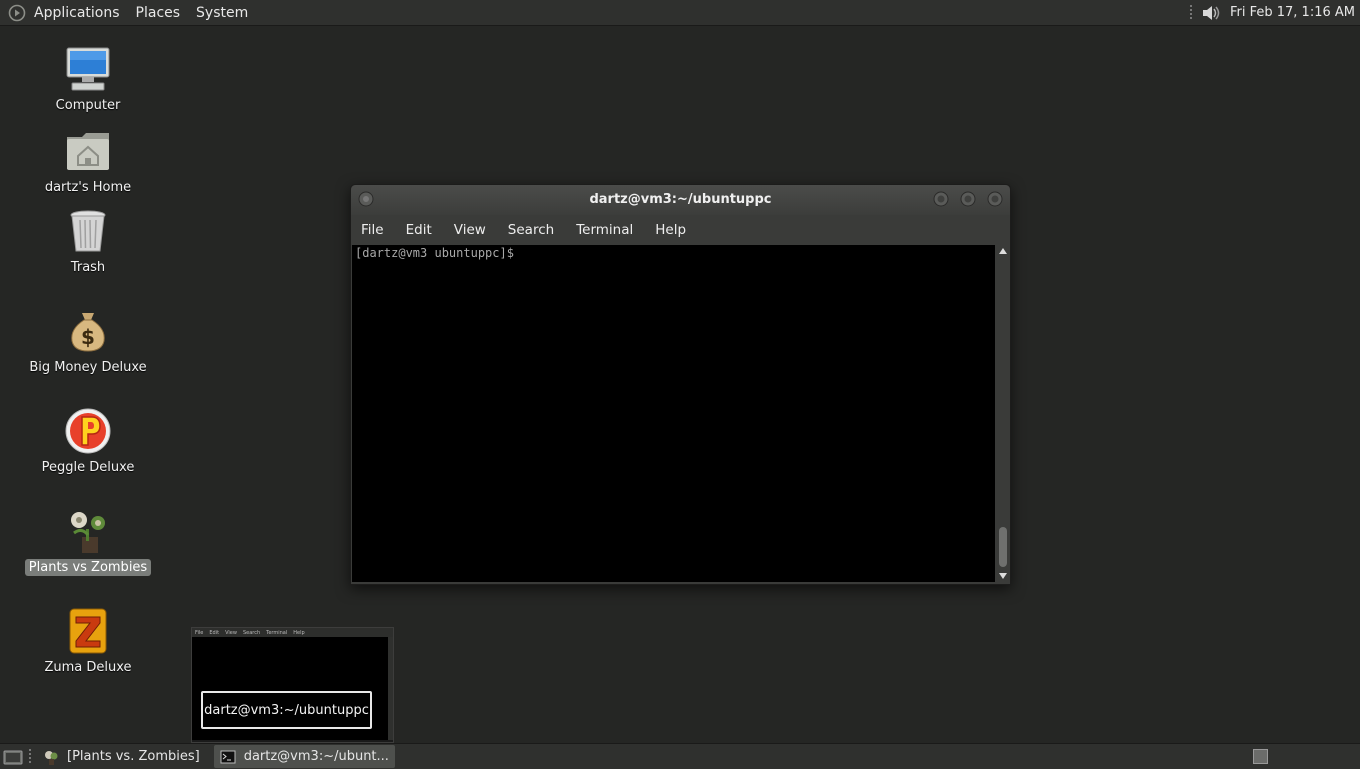 Image resolution: width=1360 pixels, height=769 pixels. Describe the element at coordinates (941, 199) in the screenshot. I see `minimize-icon` at that location.